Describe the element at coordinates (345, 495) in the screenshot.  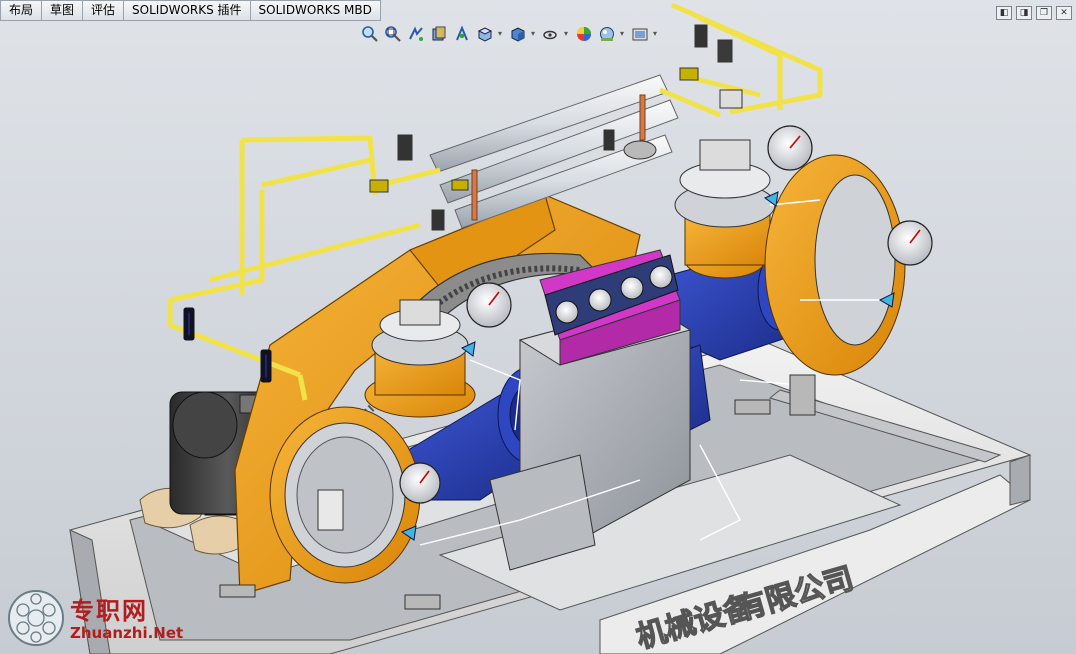
I see `flange-disc-left` at that location.